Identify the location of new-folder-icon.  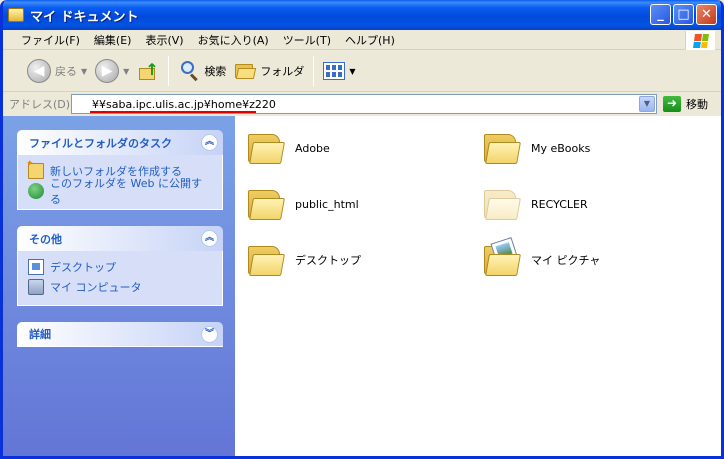
(35, 169).